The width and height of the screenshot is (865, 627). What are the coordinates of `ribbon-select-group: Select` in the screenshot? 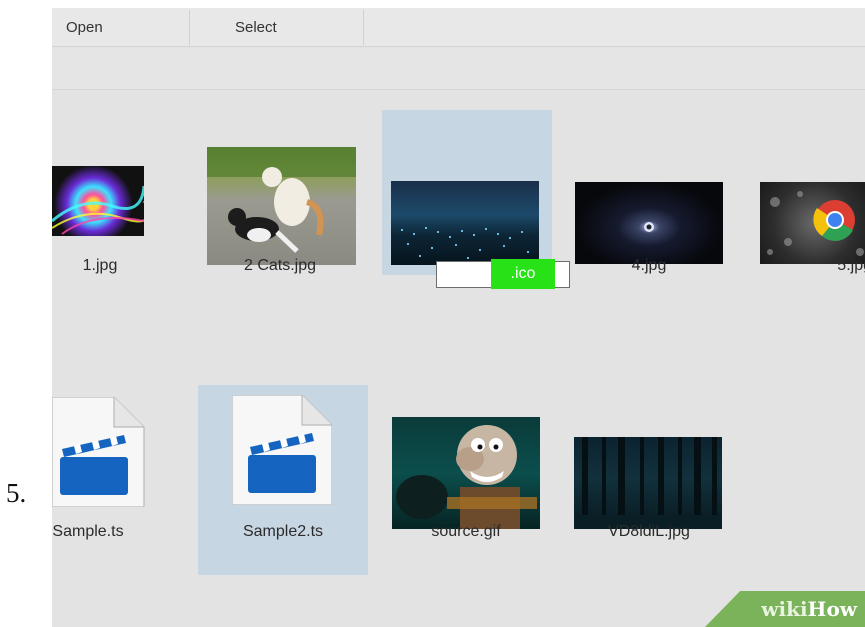 It's located at (256, 27).